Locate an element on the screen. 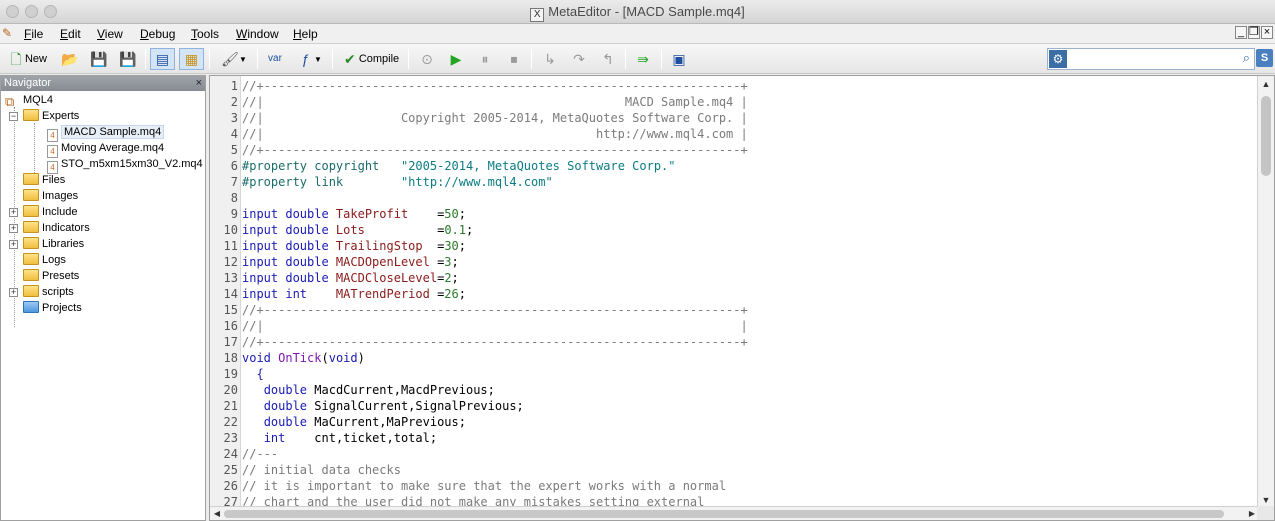 The height and width of the screenshot is (521, 1275). close-icon: × is located at coordinates (199, 83).